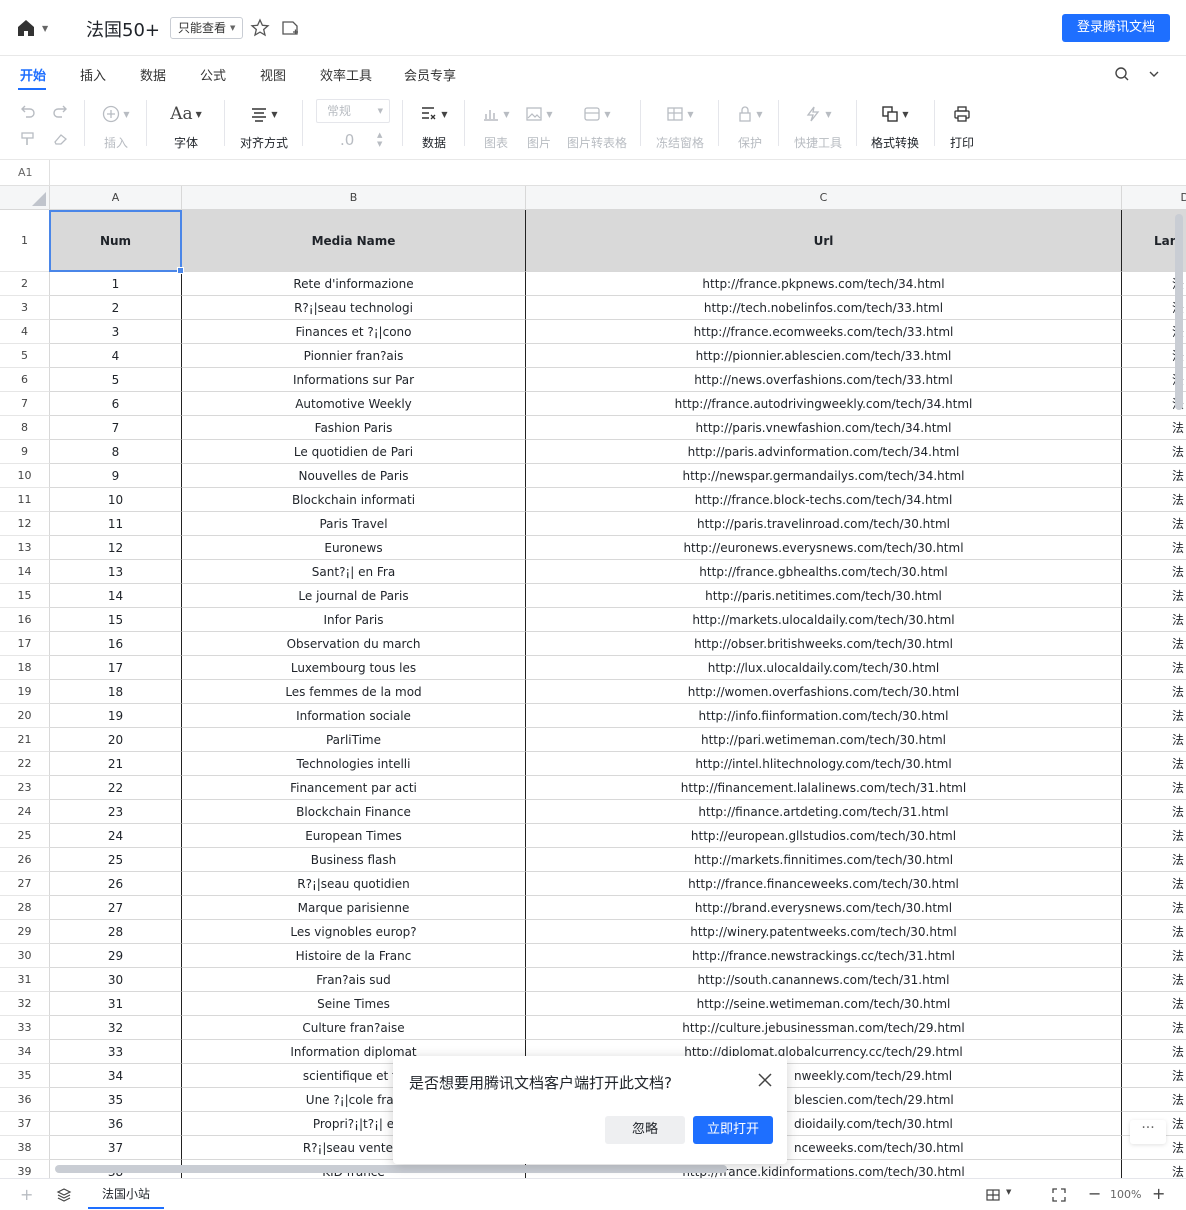 The image size is (1186, 1210). I want to click on image-tool: ▼ 图片, so click(539, 126).